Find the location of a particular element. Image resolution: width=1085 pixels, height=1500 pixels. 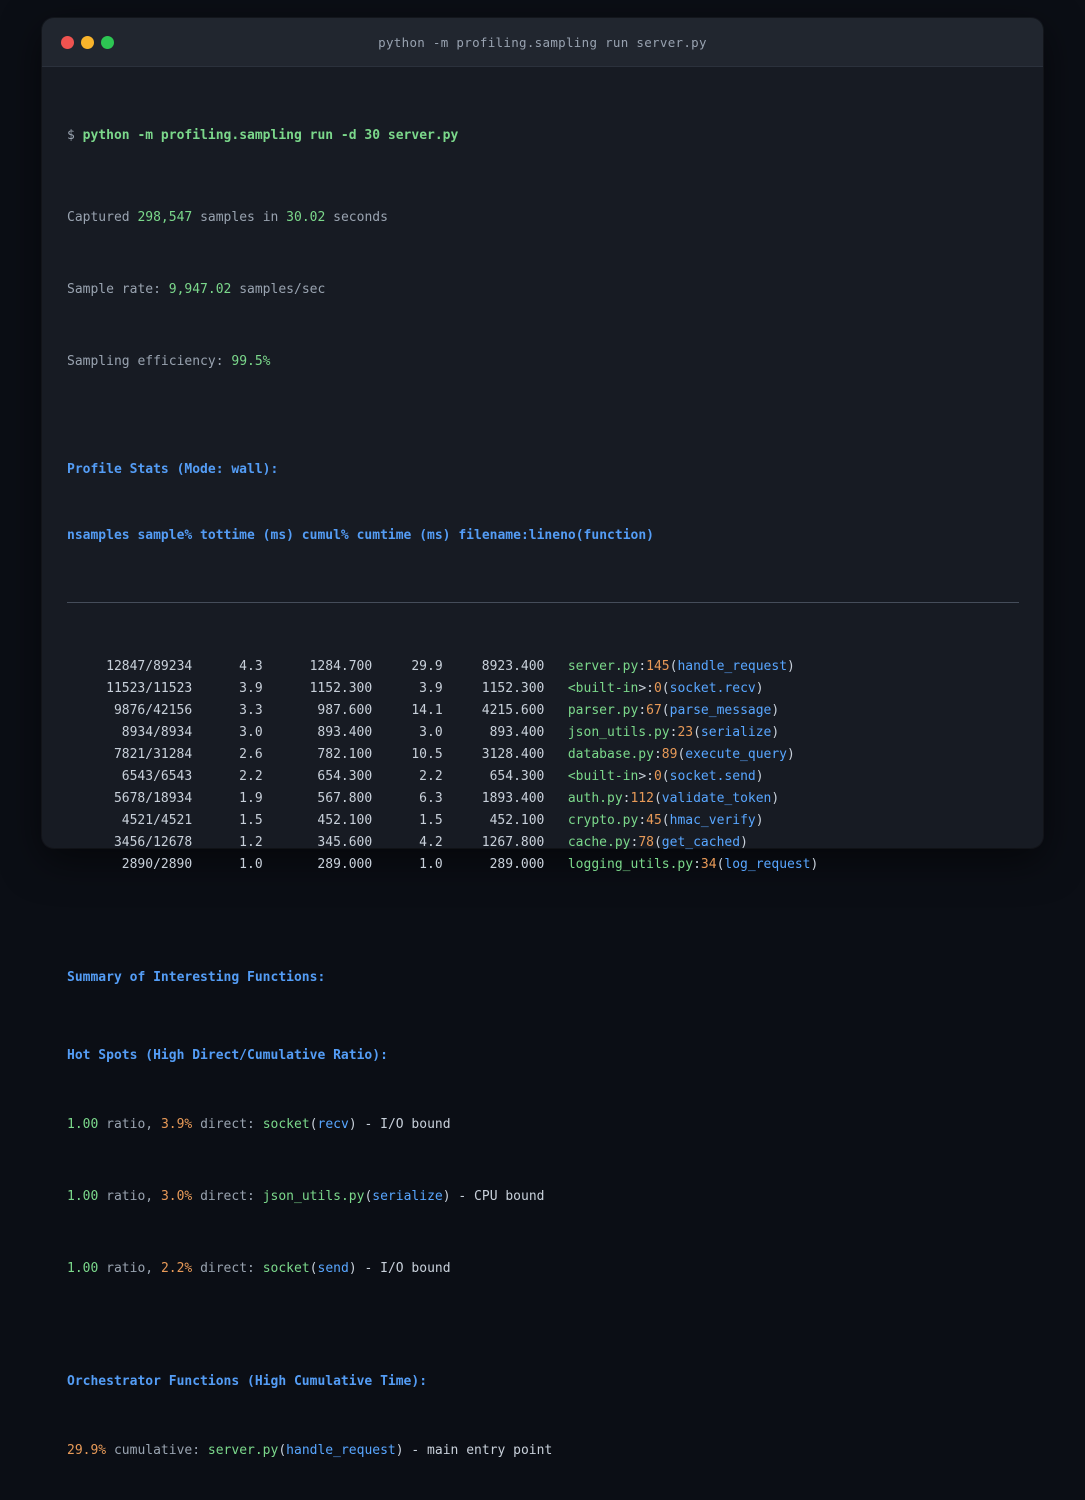

cell-location: parser.py:67(parse_message) is located at coordinates (661, 711).